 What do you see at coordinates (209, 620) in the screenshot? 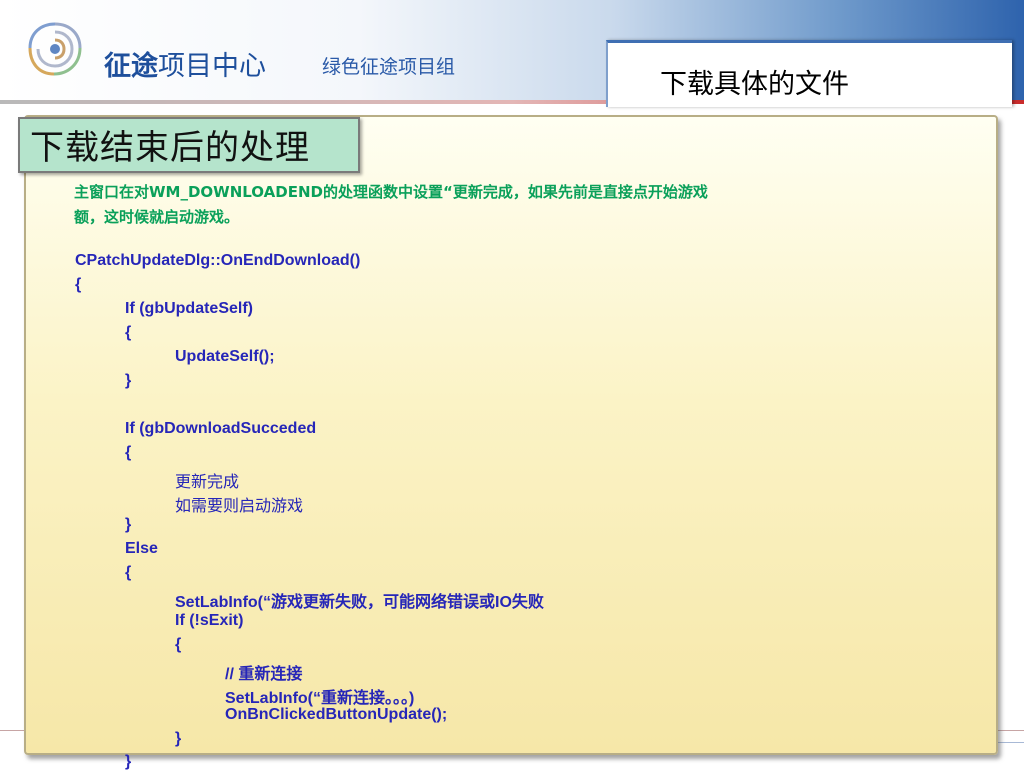
I see `code-line: If (!sExit)` at bounding box center [209, 620].